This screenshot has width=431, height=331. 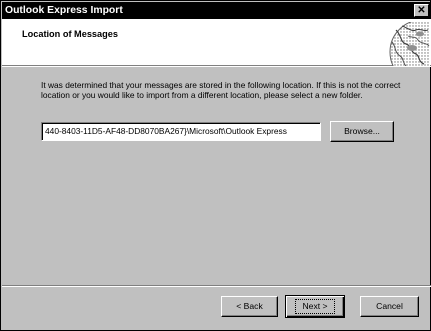 I want to click on back-button: < Back, so click(x=249, y=306).